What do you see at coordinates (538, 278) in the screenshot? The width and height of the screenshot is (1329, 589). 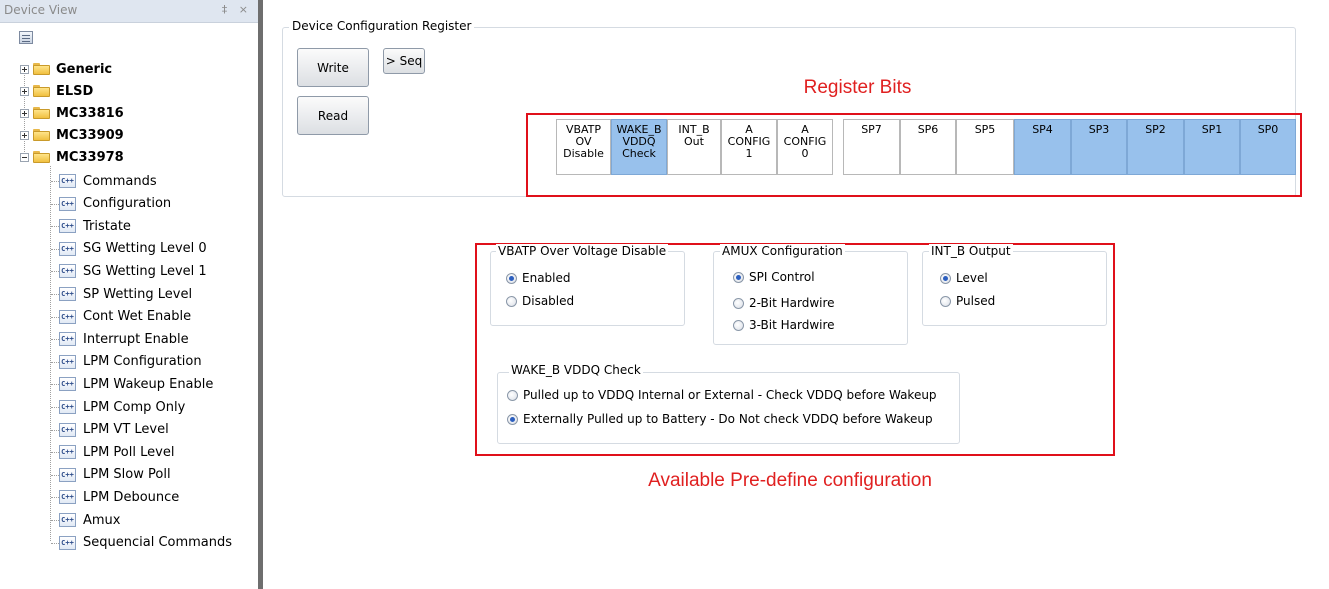 I see `radio-vbatp-enabled: Enabled` at bounding box center [538, 278].